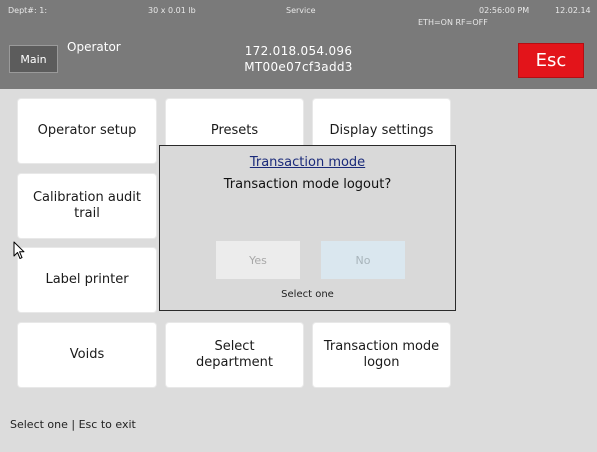 This screenshot has height=452, width=597. Describe the element at coordinates (87, 206) in the screenshot. I see `tile-calibration-audit-trail: Calibration audit trail` at that location.